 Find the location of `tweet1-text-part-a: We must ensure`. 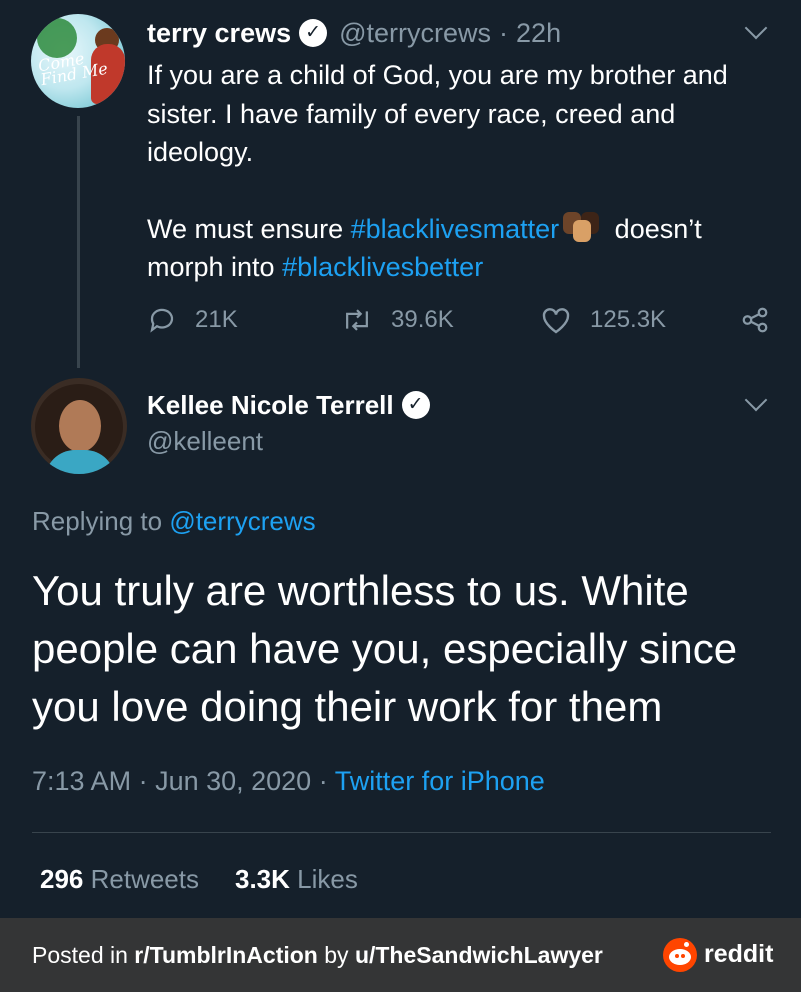

tweet1-text-part-a: We must ensure is located at coordinates (249, 228).